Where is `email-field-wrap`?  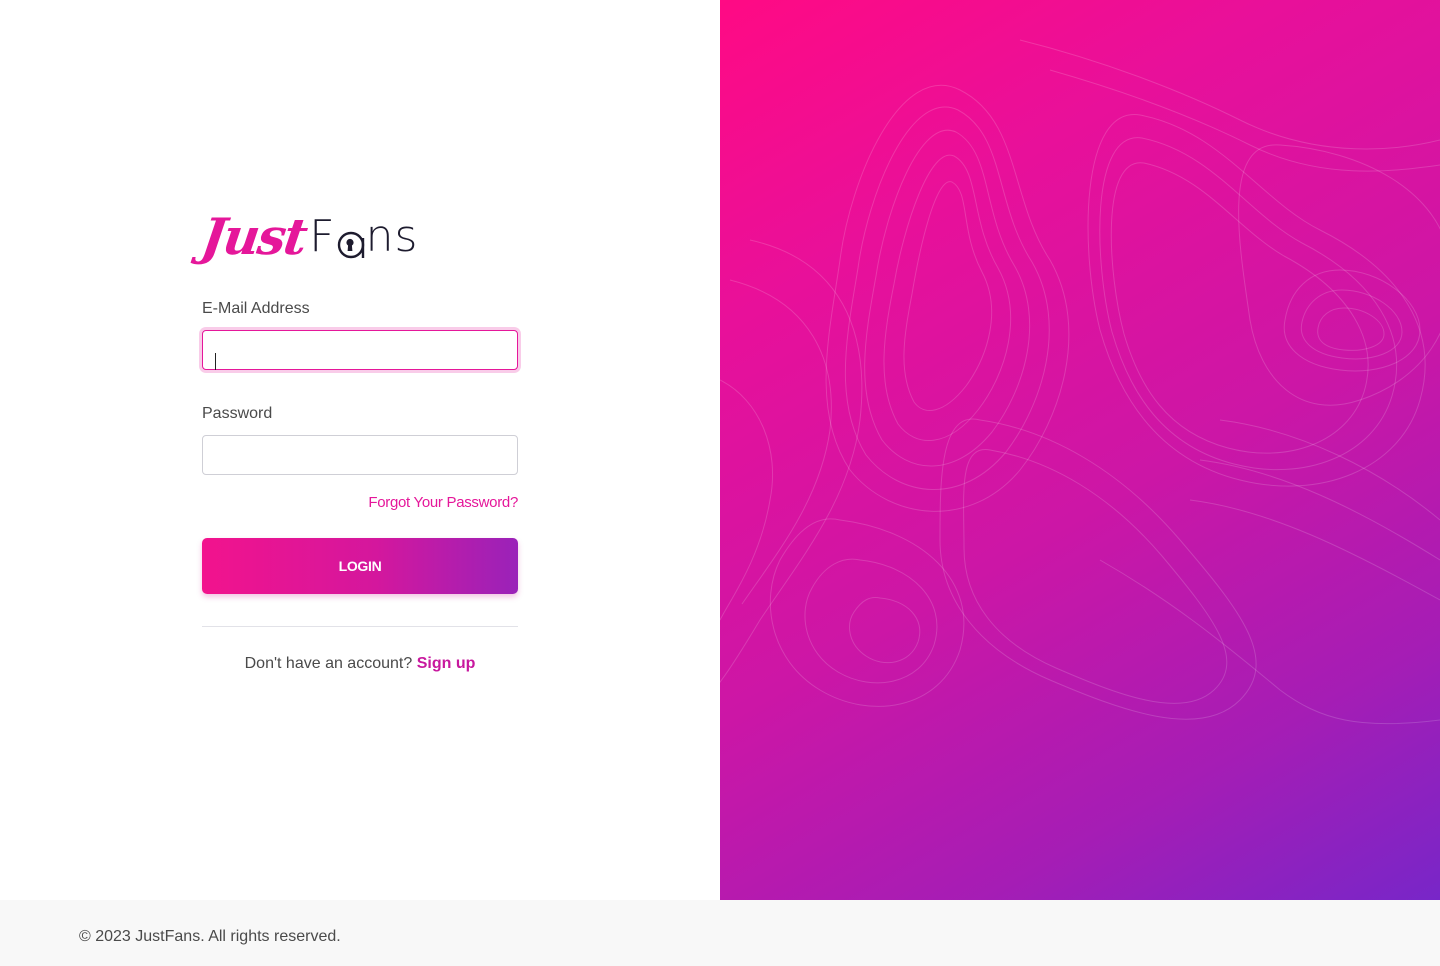
email-field-wrap is located at coordinates (360, 350).